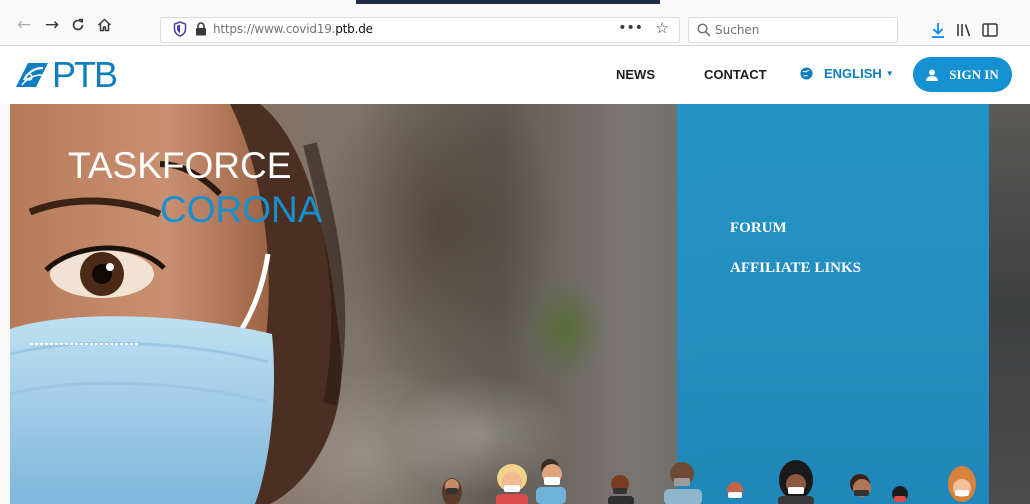 The image size is (1030, 504). I want to click on panel-link-forum: FORUM, so click(758, 228).